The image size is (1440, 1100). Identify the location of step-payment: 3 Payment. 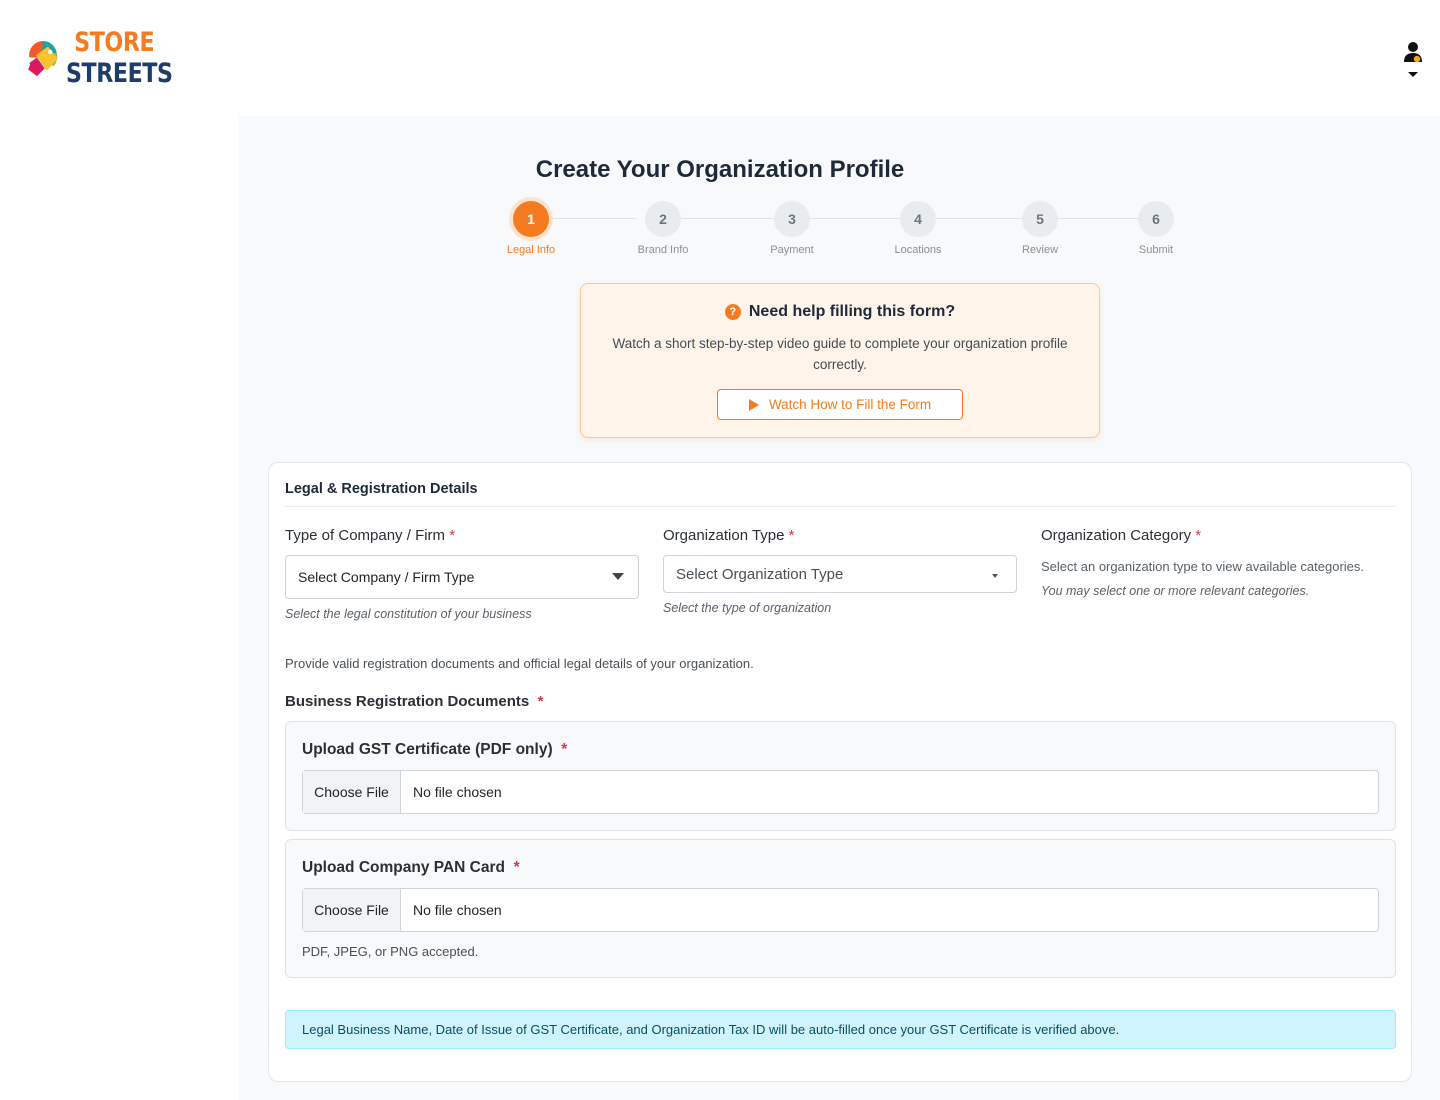
(792, 228).